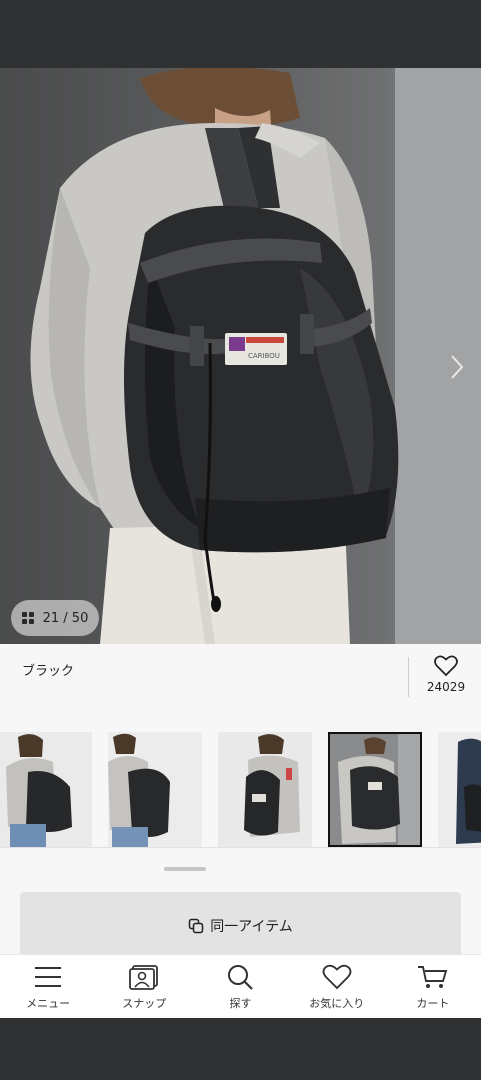  Describe the element at coordinates (264, 356) in the screenshot. I see `brand-tag-text: CARIBOU` at that location.